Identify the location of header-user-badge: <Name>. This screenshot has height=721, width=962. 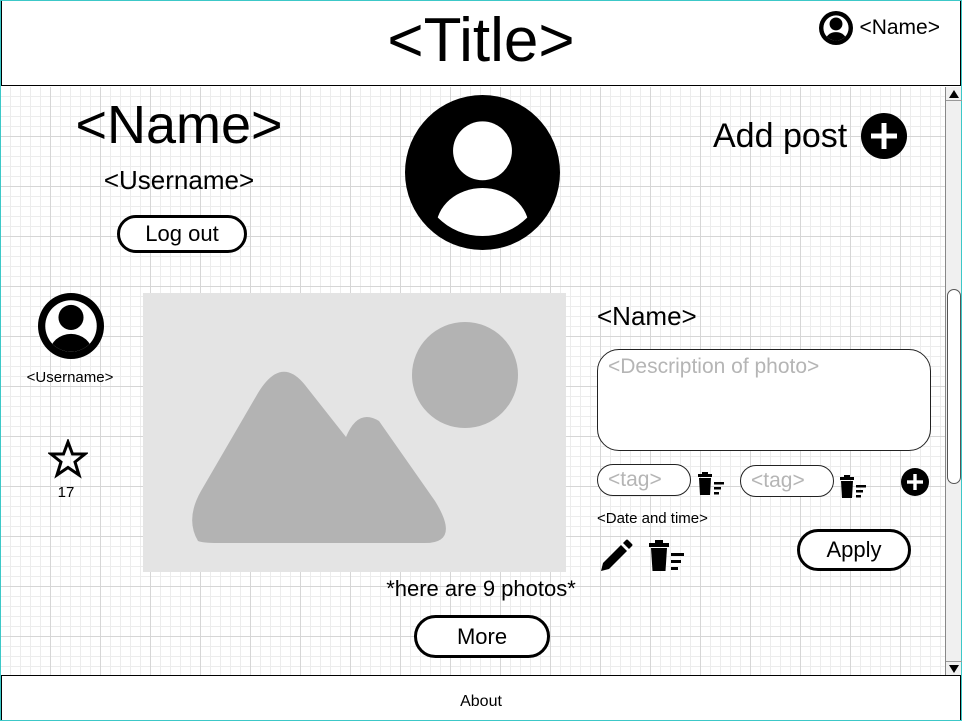
(879, 28).